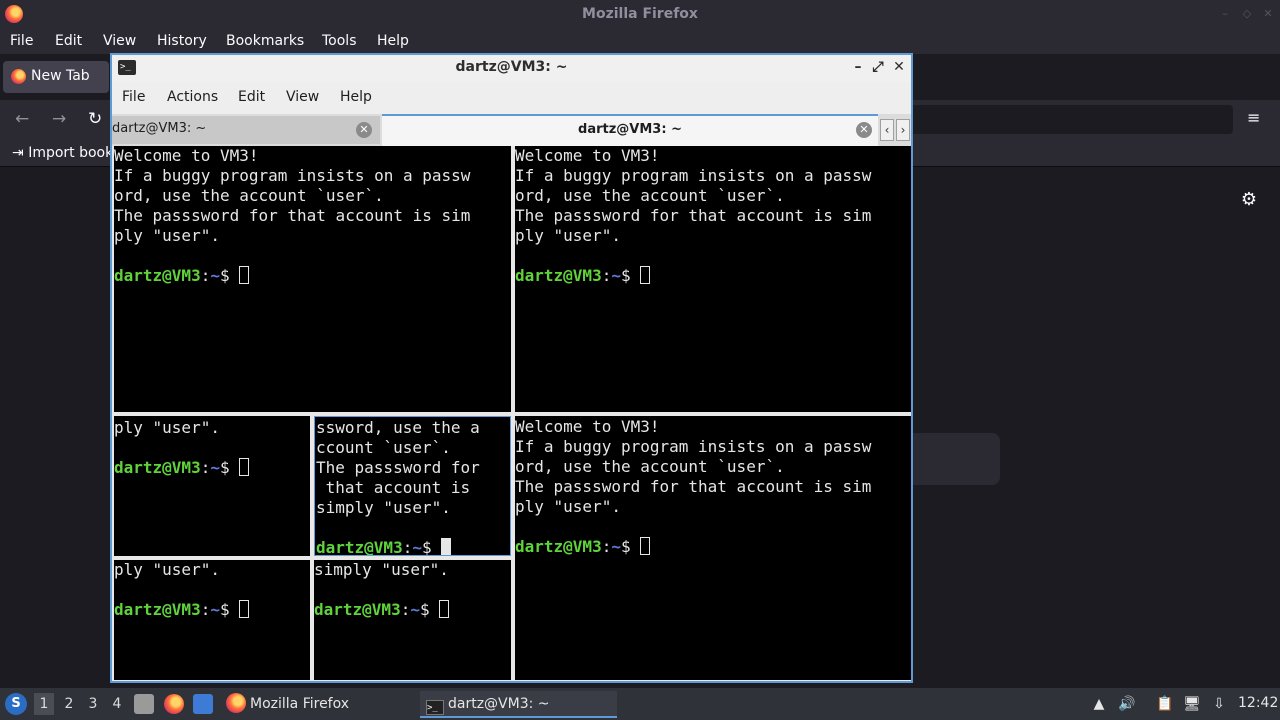 Image resolution: width=1280 pixels, height=720 pixels. Describe the element at coordinates (887, 130) in the screenshot. I see `tab-scroll-left-icon: ‹` at that location.